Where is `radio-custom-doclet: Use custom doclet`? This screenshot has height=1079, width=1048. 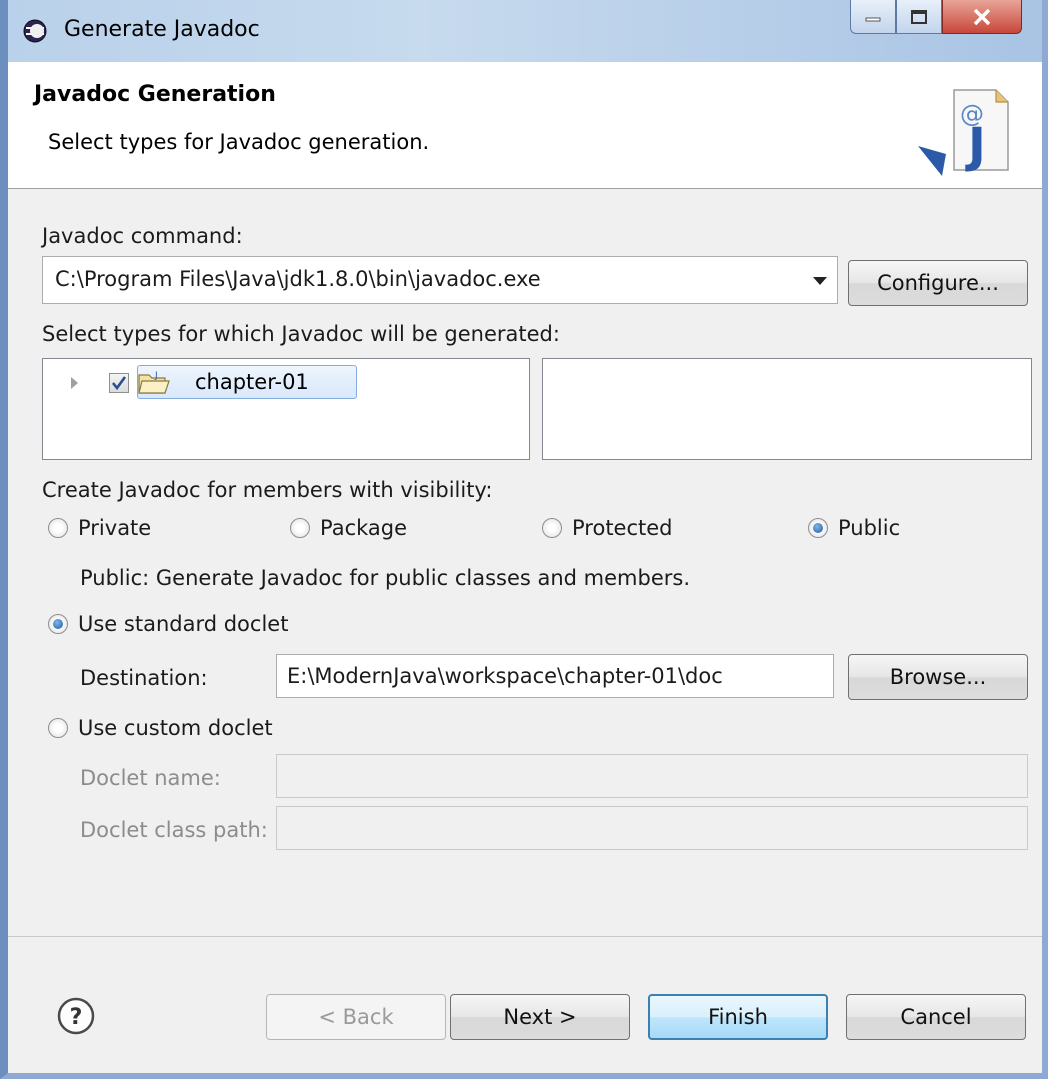 radio-custom-doclet: Use custom doclet is located at coordinates (160, 728).